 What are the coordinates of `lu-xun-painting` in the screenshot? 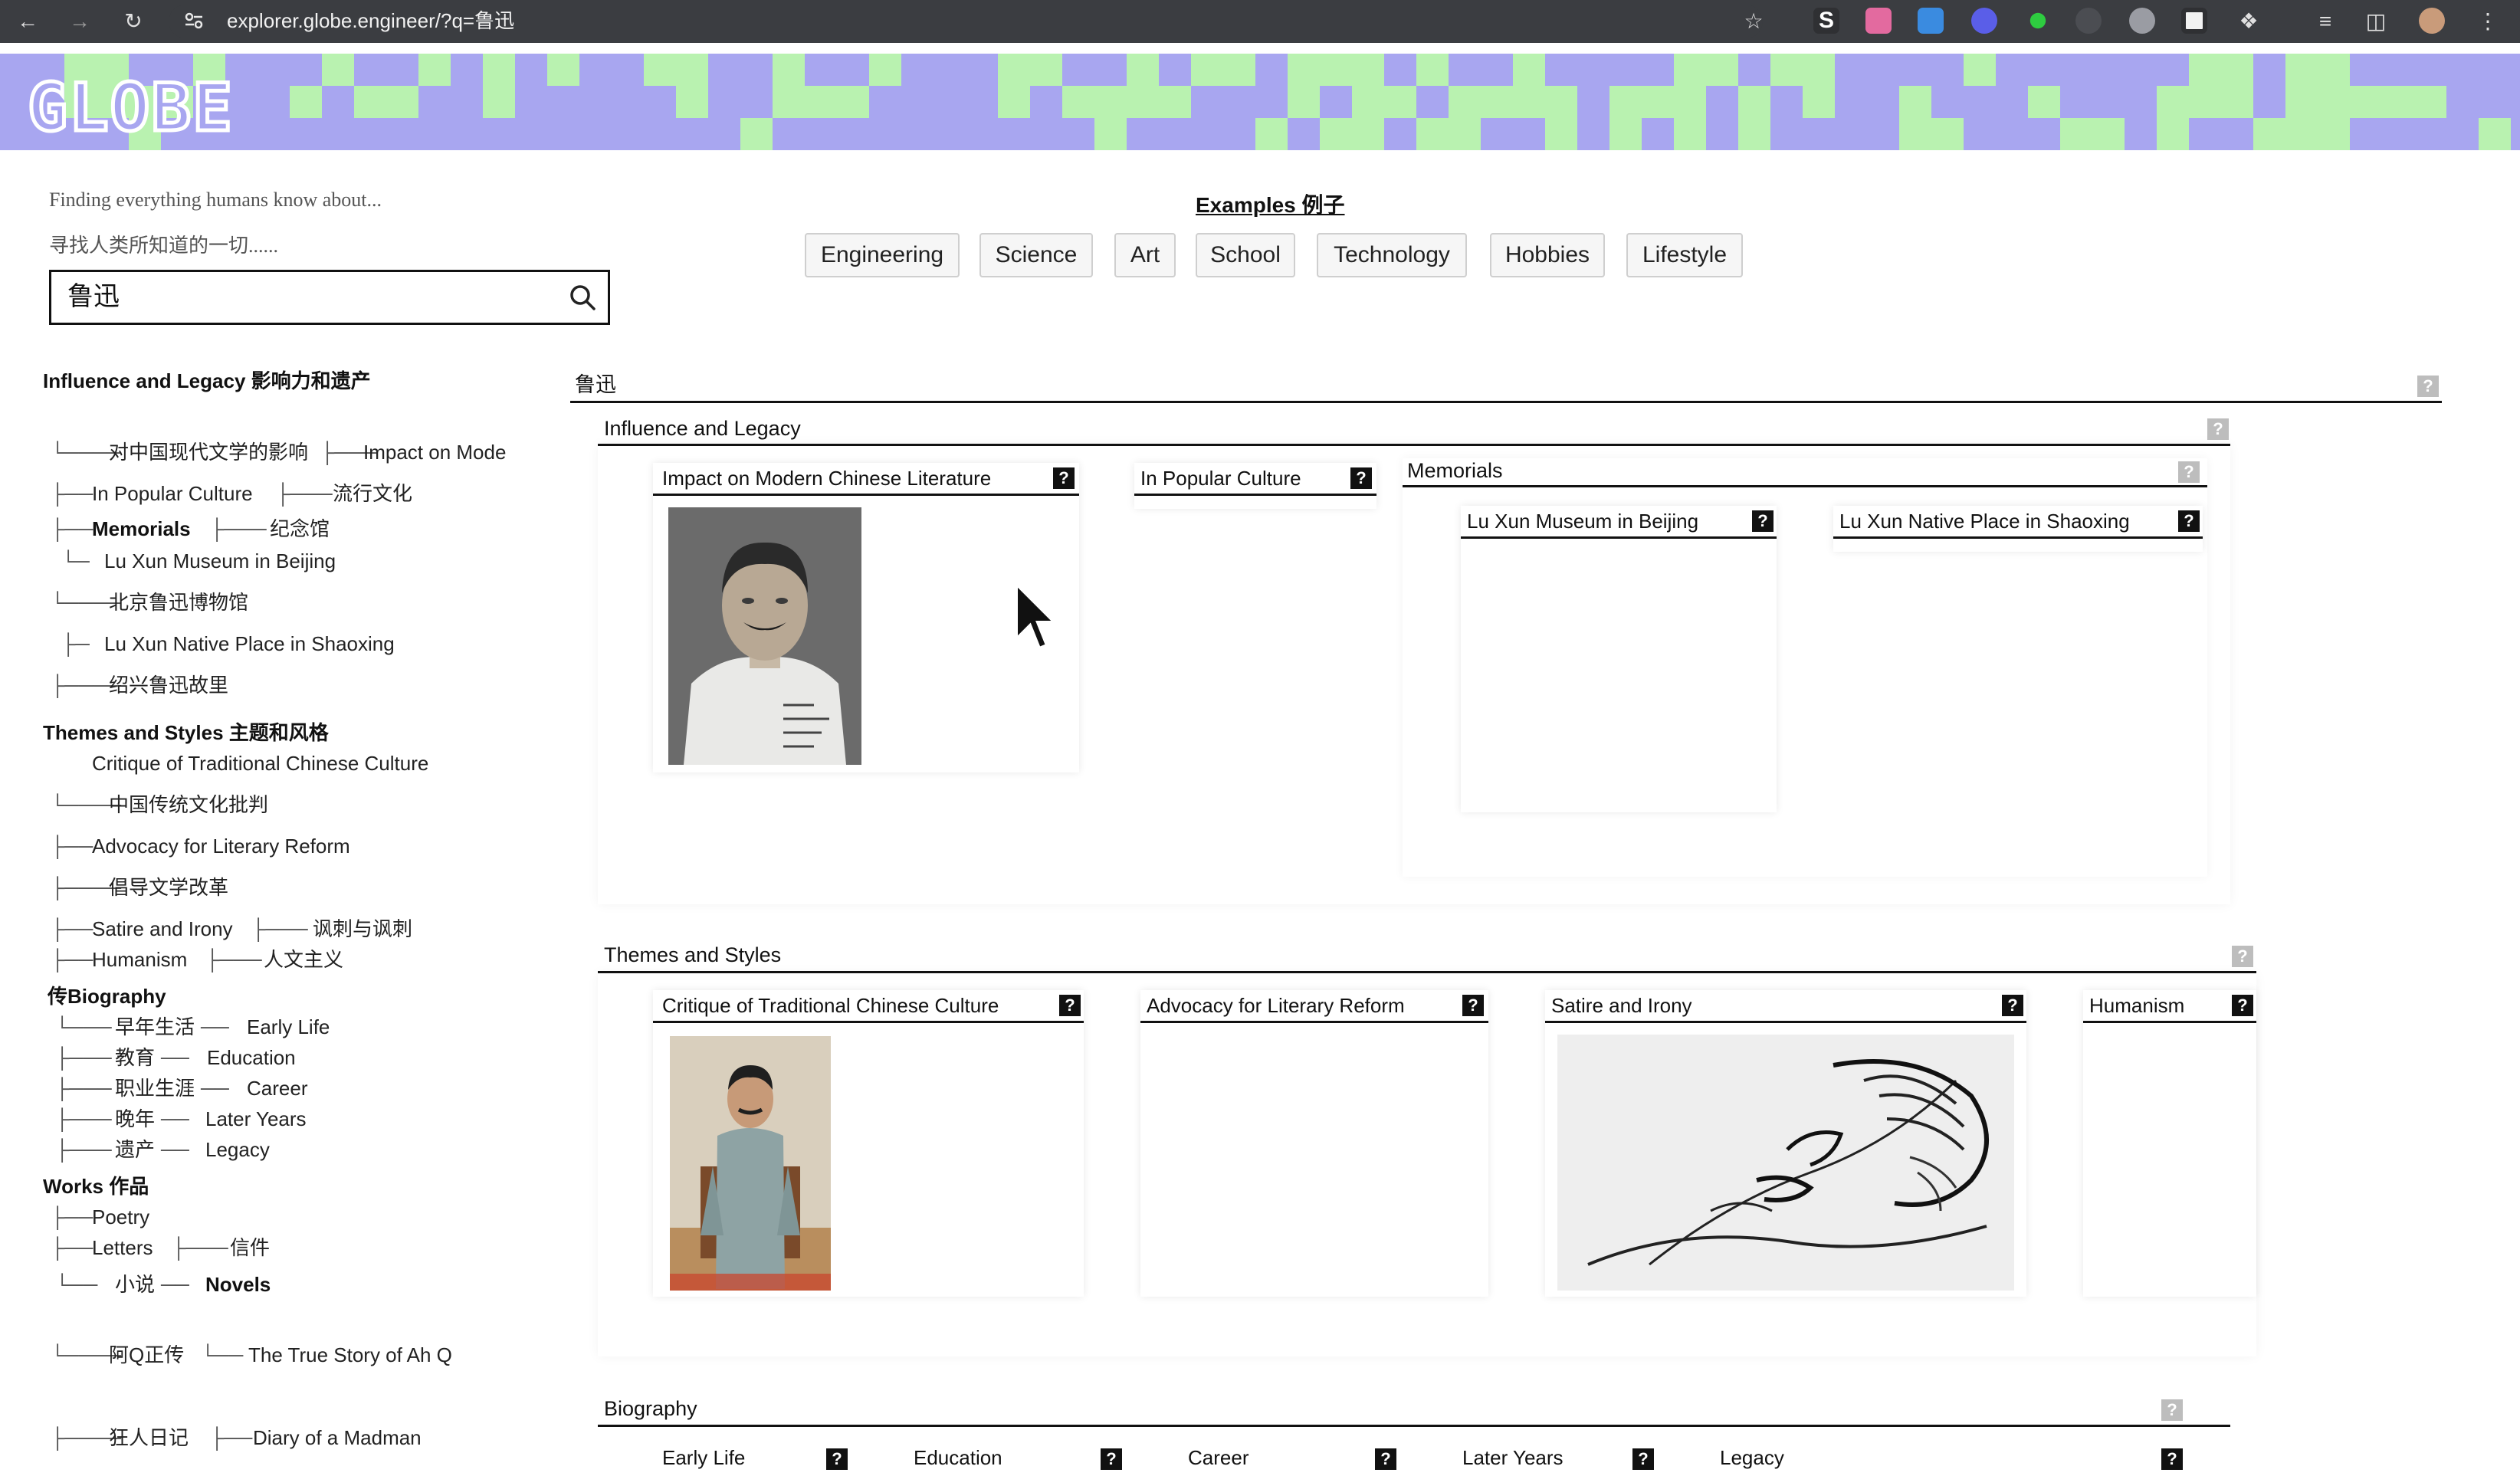 It's located at (750, 1163).